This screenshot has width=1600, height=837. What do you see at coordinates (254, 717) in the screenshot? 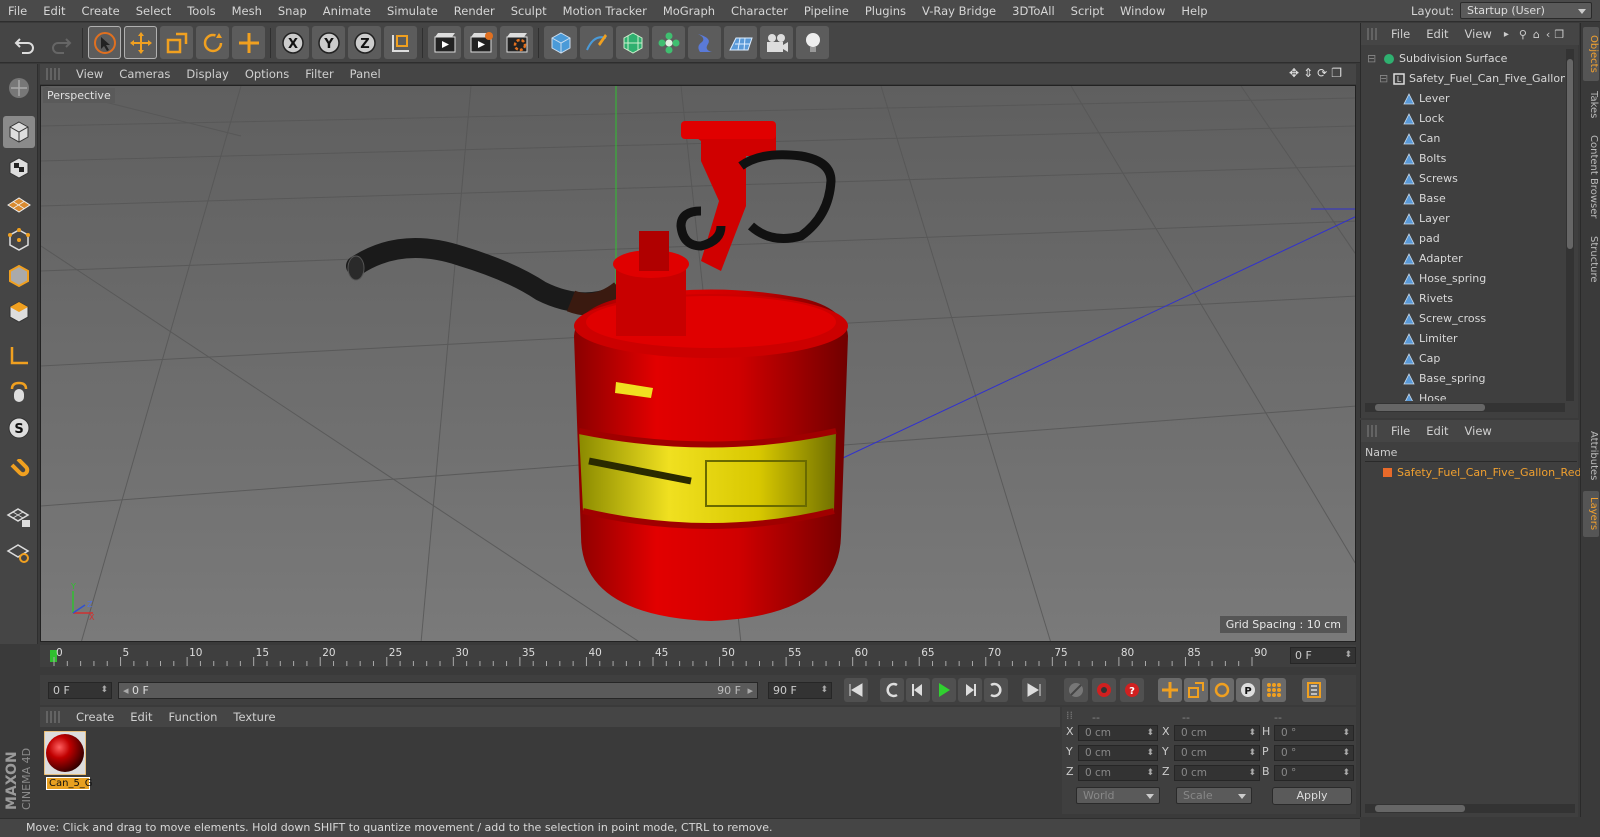
I see `material-menu-texture: Texture` at bounding box center [254, 717].